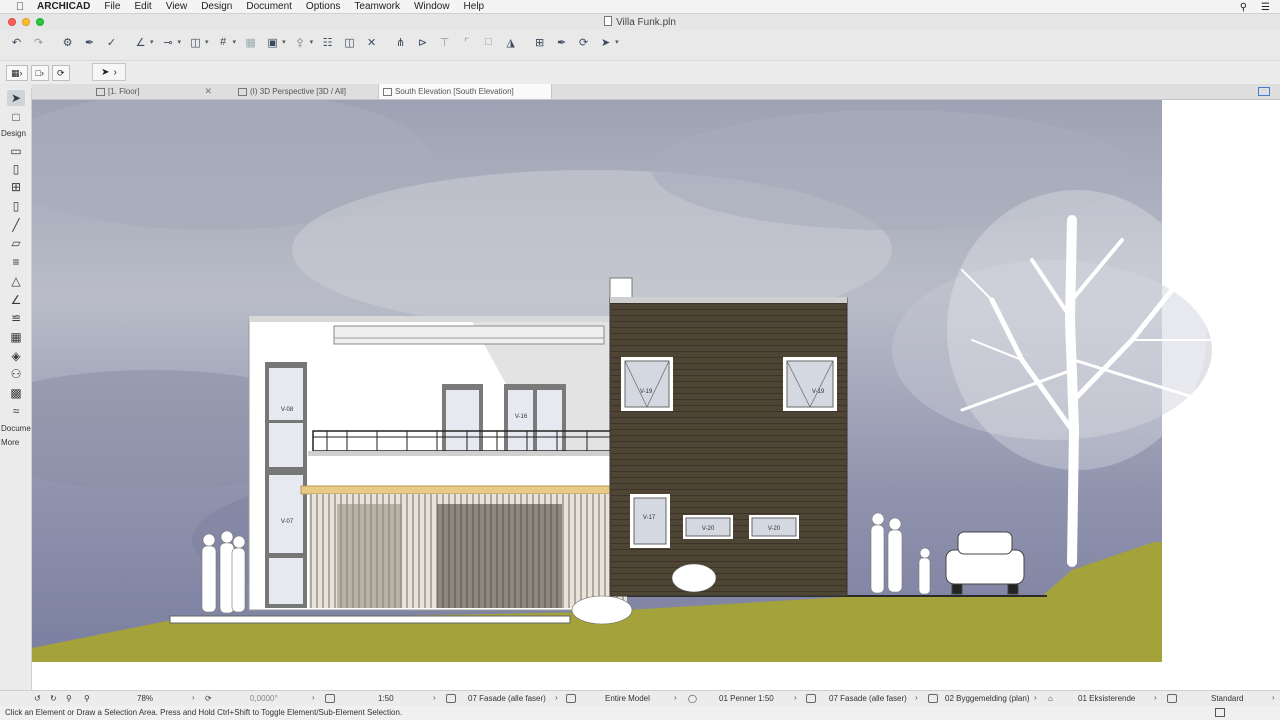 The width and height of the screenshot is (1280, 720). I want to click on model-view-option: 07 Fasade (alle faser), so click(868, 698).